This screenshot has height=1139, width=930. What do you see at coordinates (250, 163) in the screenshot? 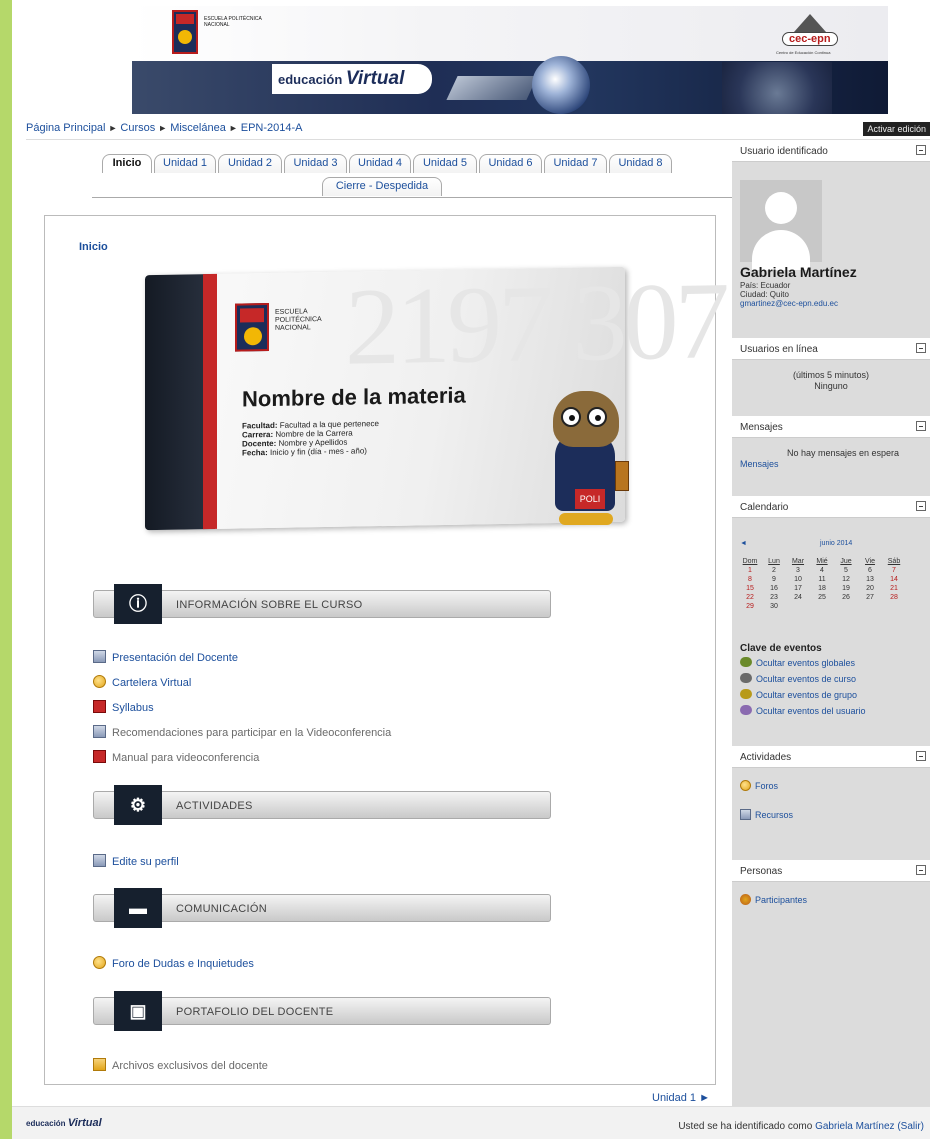
I see `tab-unidad-2: Unidad 2` at bounding box center [250, 163].